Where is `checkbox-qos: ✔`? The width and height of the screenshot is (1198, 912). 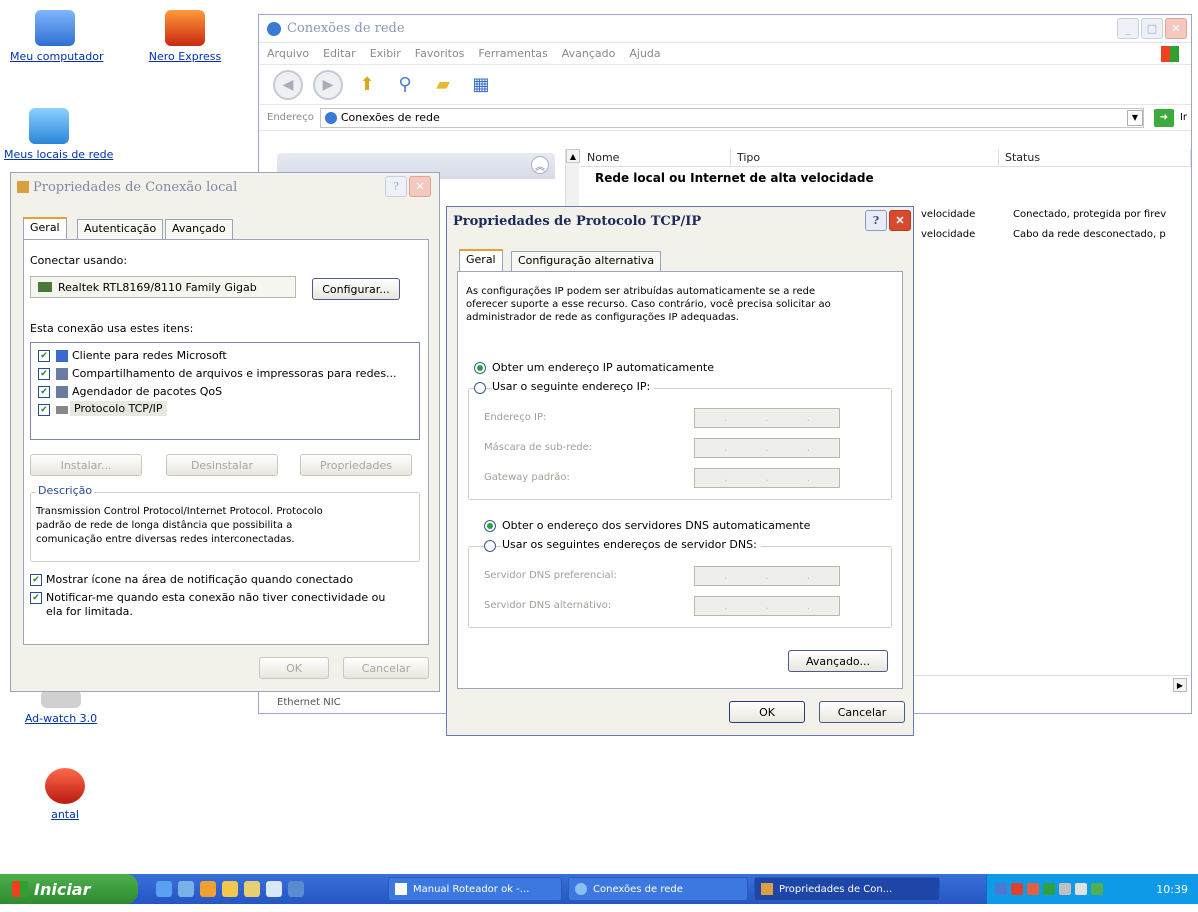 checkbox-qos: ✔ is located at coordinates (44, 392).